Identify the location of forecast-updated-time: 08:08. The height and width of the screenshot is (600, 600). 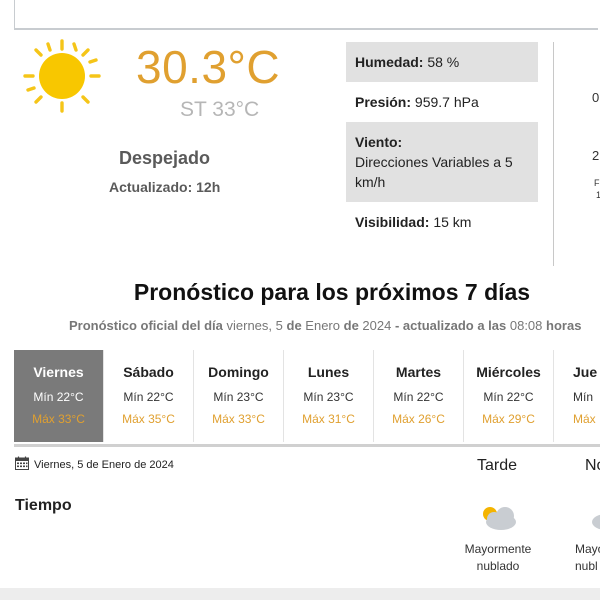
(526, 325).